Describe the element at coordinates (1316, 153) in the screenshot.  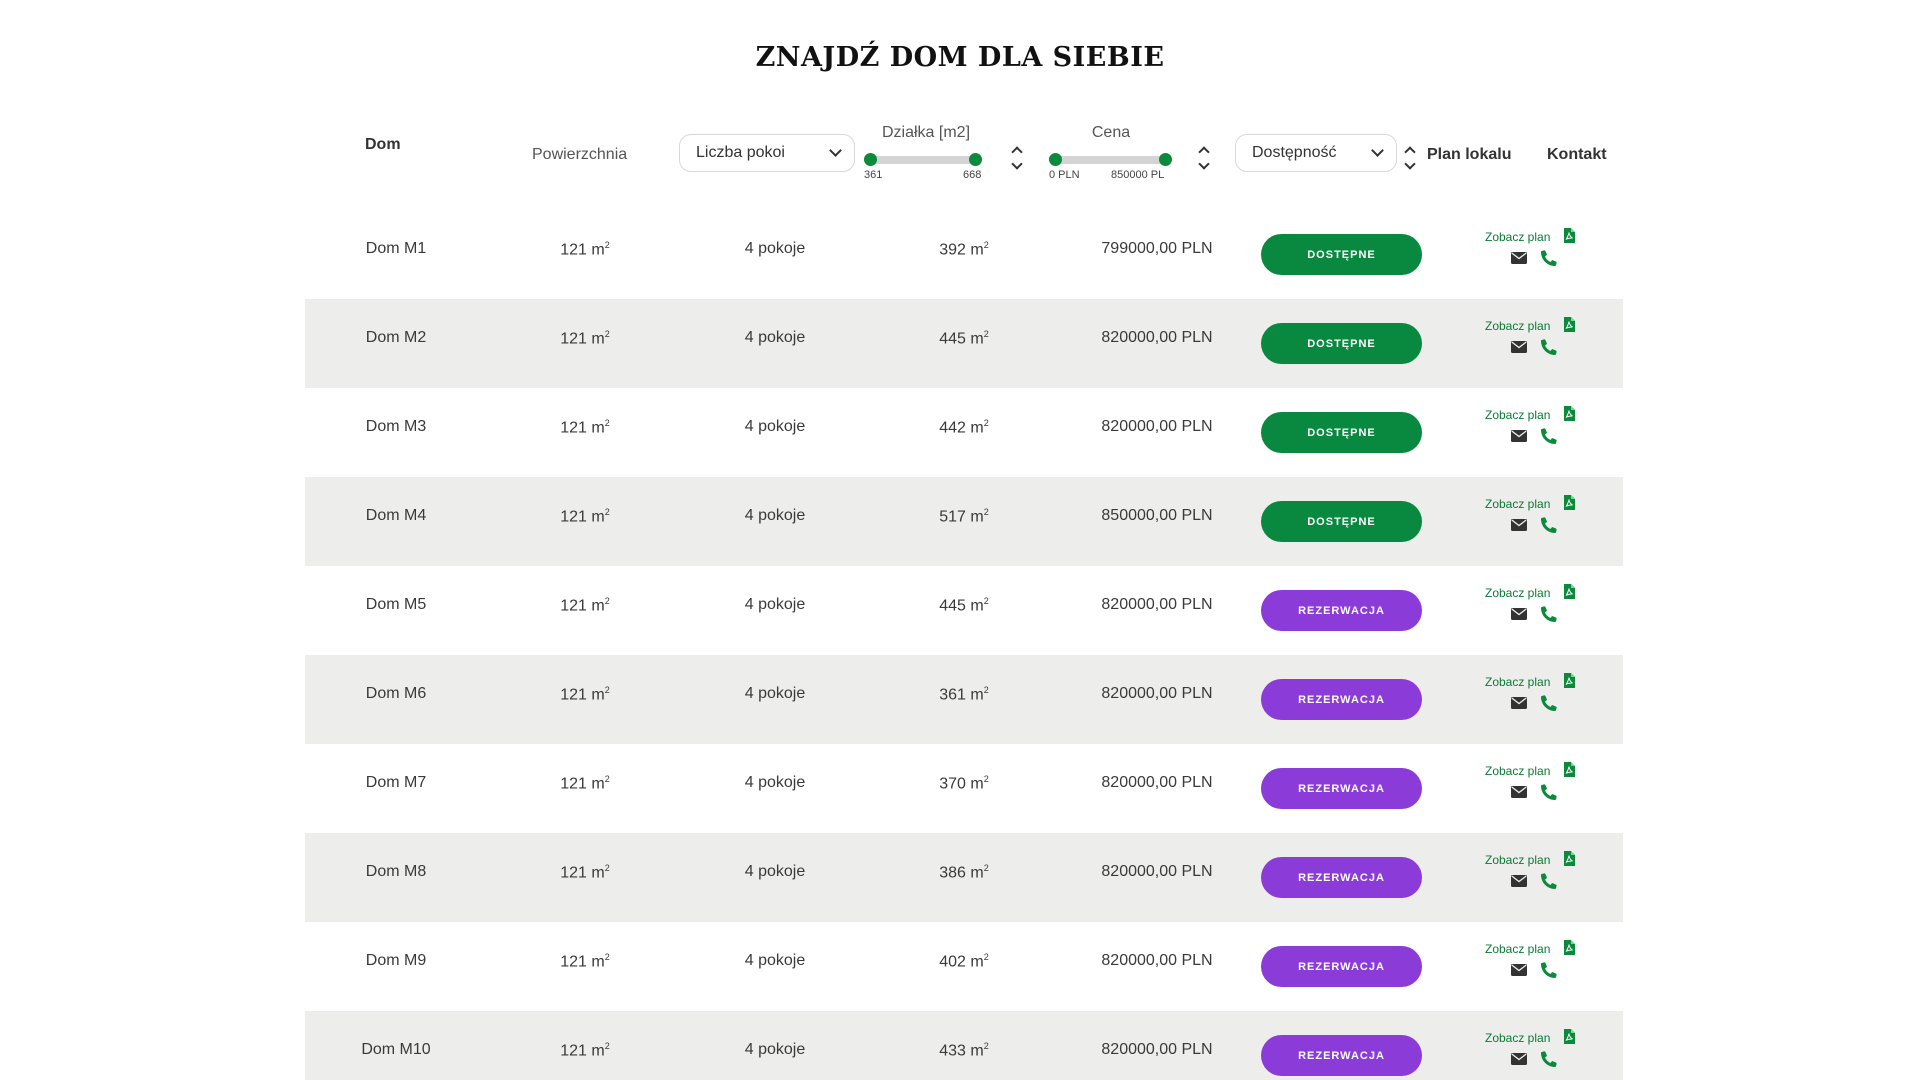
I see `availability-select: Dostępność` at that location.